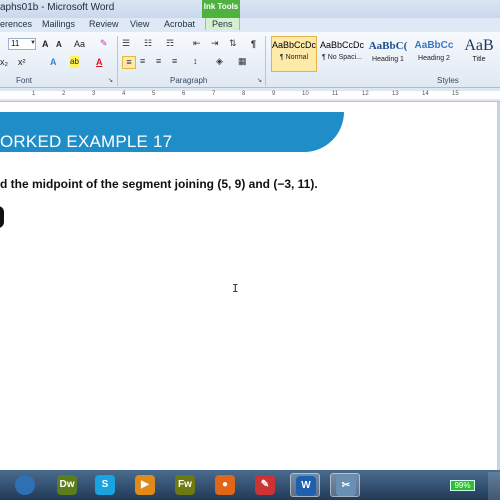 The image size is (500, 500). I want to click on snipping-icon: ✂, so click(346, 486).